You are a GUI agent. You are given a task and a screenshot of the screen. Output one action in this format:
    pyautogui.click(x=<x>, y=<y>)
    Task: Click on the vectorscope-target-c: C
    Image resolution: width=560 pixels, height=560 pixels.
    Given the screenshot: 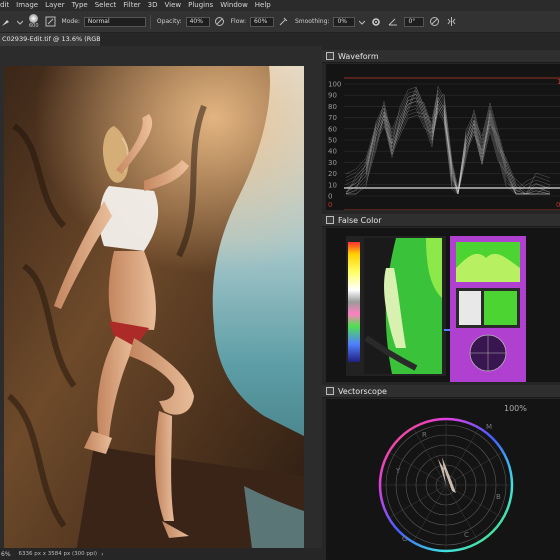 What is the action you would take?
    pyautogui.click(x=466, y=535)
    